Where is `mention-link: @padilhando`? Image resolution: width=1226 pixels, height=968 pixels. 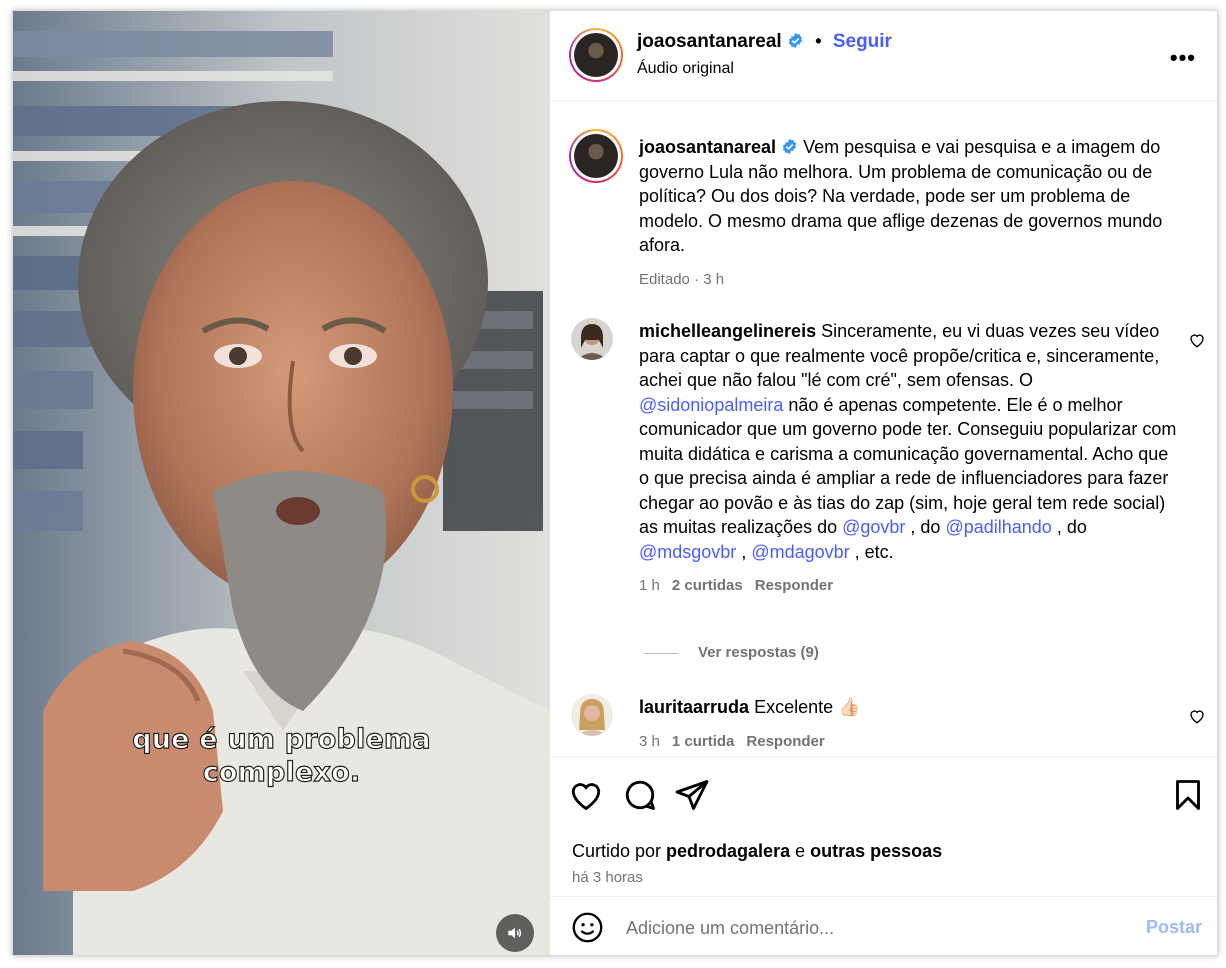 mention-link: @padilhando is located at coordinates (998, 527).